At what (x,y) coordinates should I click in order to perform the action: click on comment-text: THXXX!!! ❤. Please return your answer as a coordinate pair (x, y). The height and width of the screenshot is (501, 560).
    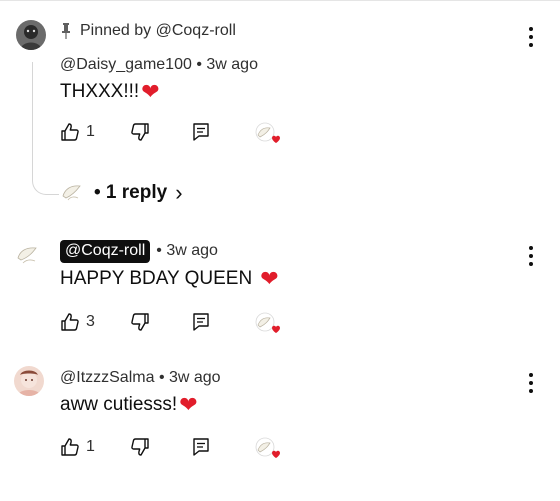
    Looking at the image, I should click on (110, 92).